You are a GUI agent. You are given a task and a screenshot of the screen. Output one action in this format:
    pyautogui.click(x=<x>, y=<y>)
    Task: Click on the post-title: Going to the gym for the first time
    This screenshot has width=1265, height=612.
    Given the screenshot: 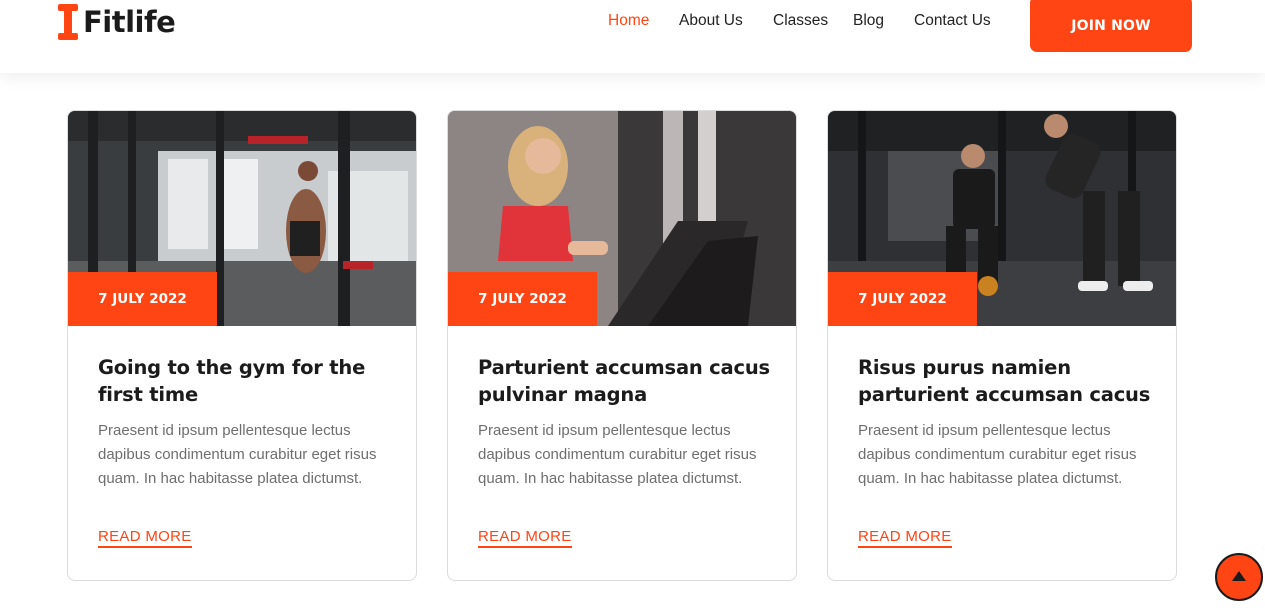 What is the action you would take?
    pyautogui.click(x=248, y=381)
    